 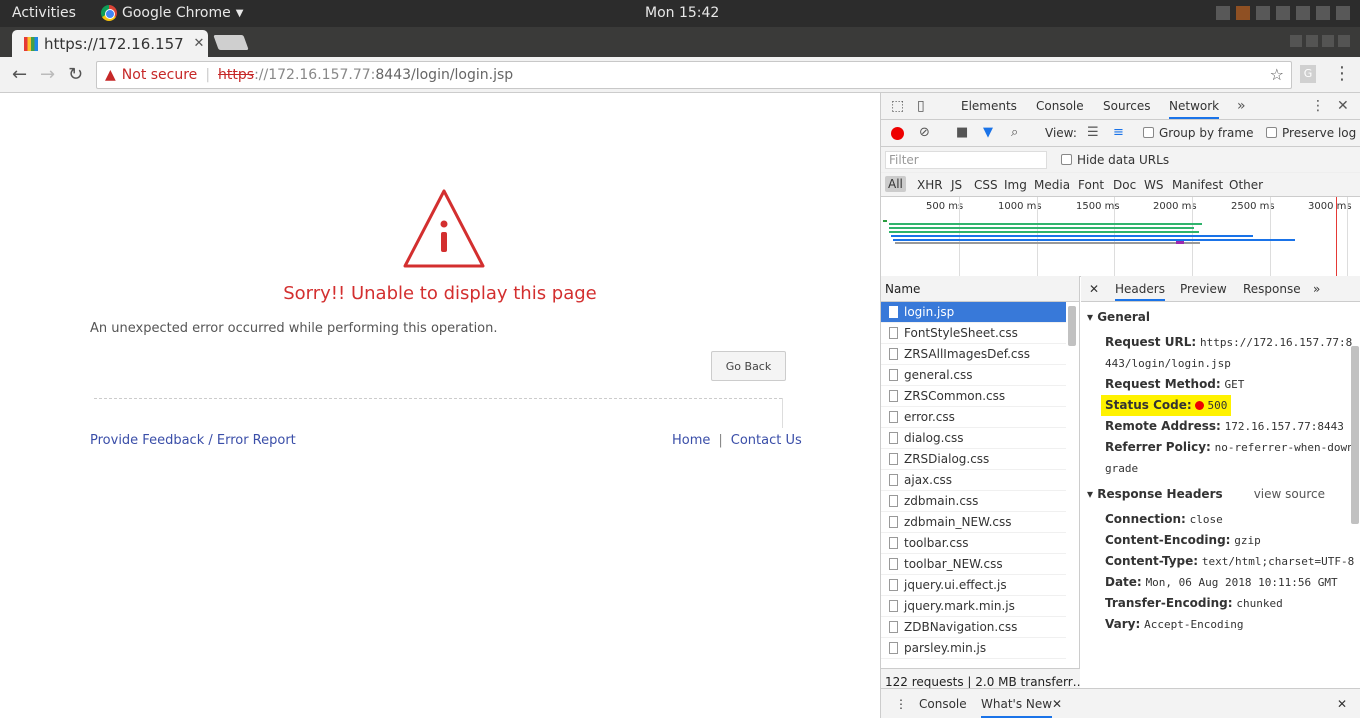 I want to click on content-encoding-row: Content-Encoding: gzip, so click(x=1230, y=540).